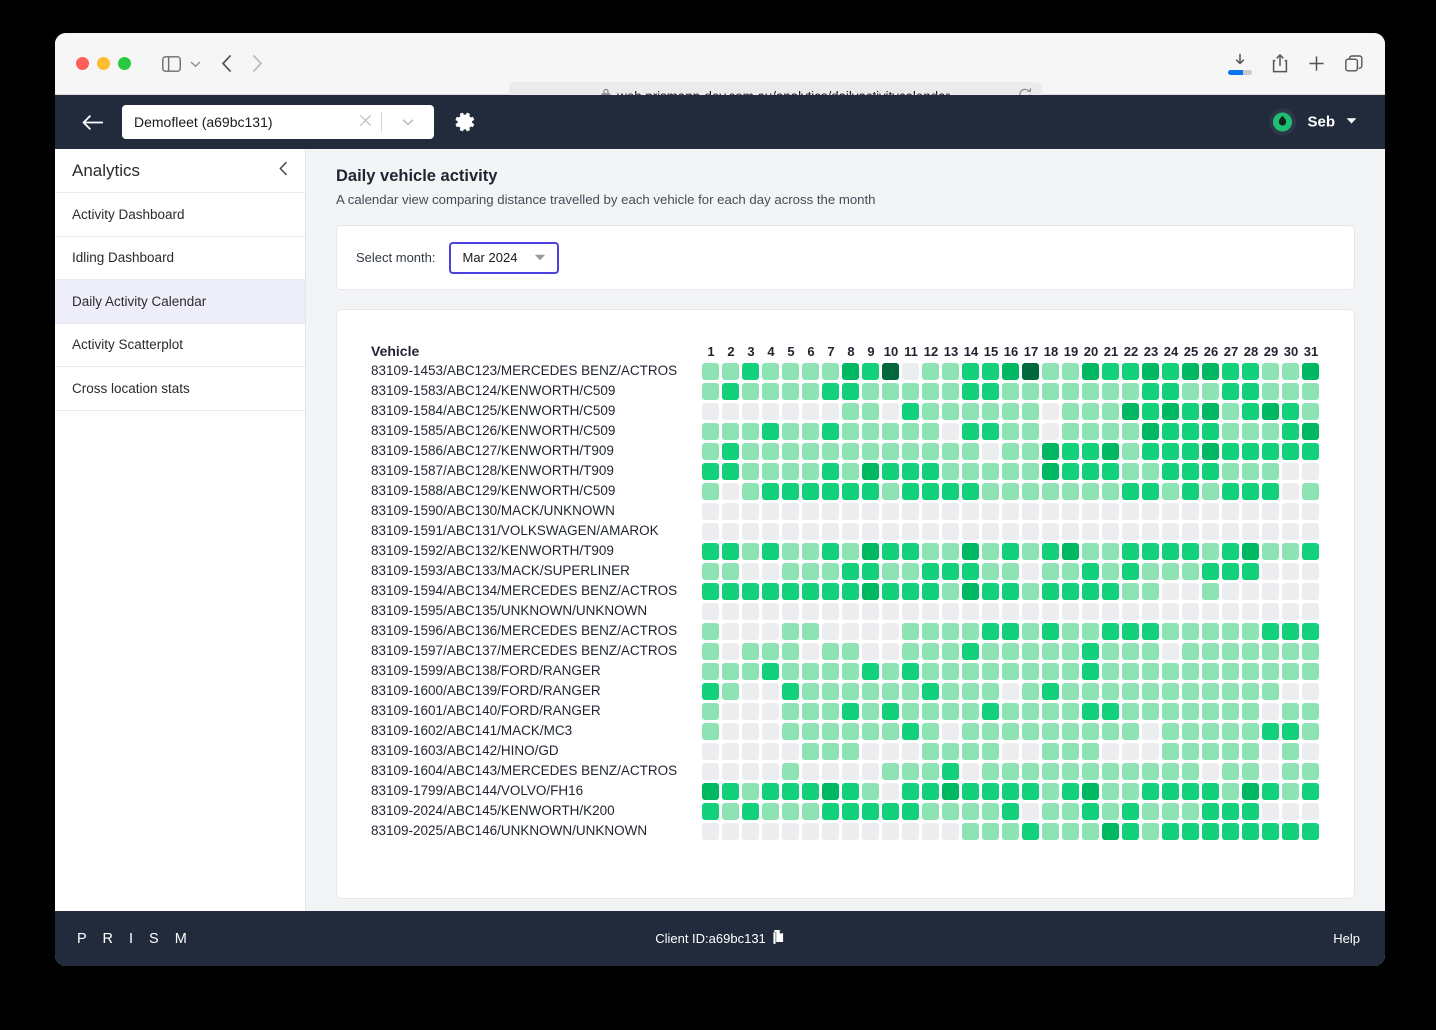 The image size is (1436, 1030). I want to click on browser-forward-icon, so click(257, 63).